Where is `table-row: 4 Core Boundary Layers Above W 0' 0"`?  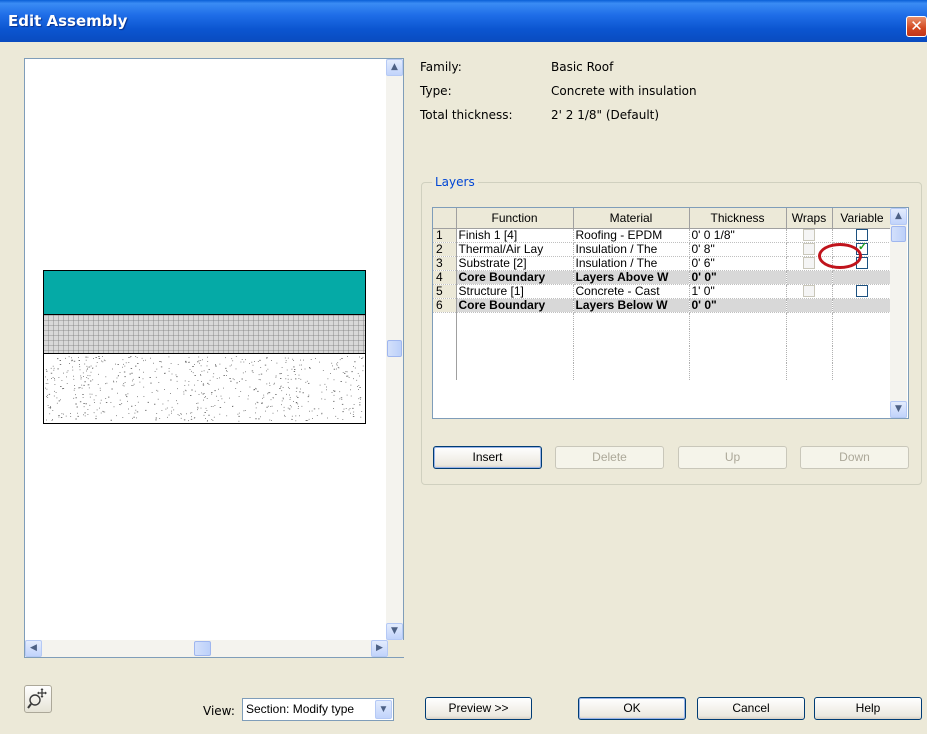
table-row: 4 Core Boundary Layers Above W 0' 0" is located at coordinates (663, 277).